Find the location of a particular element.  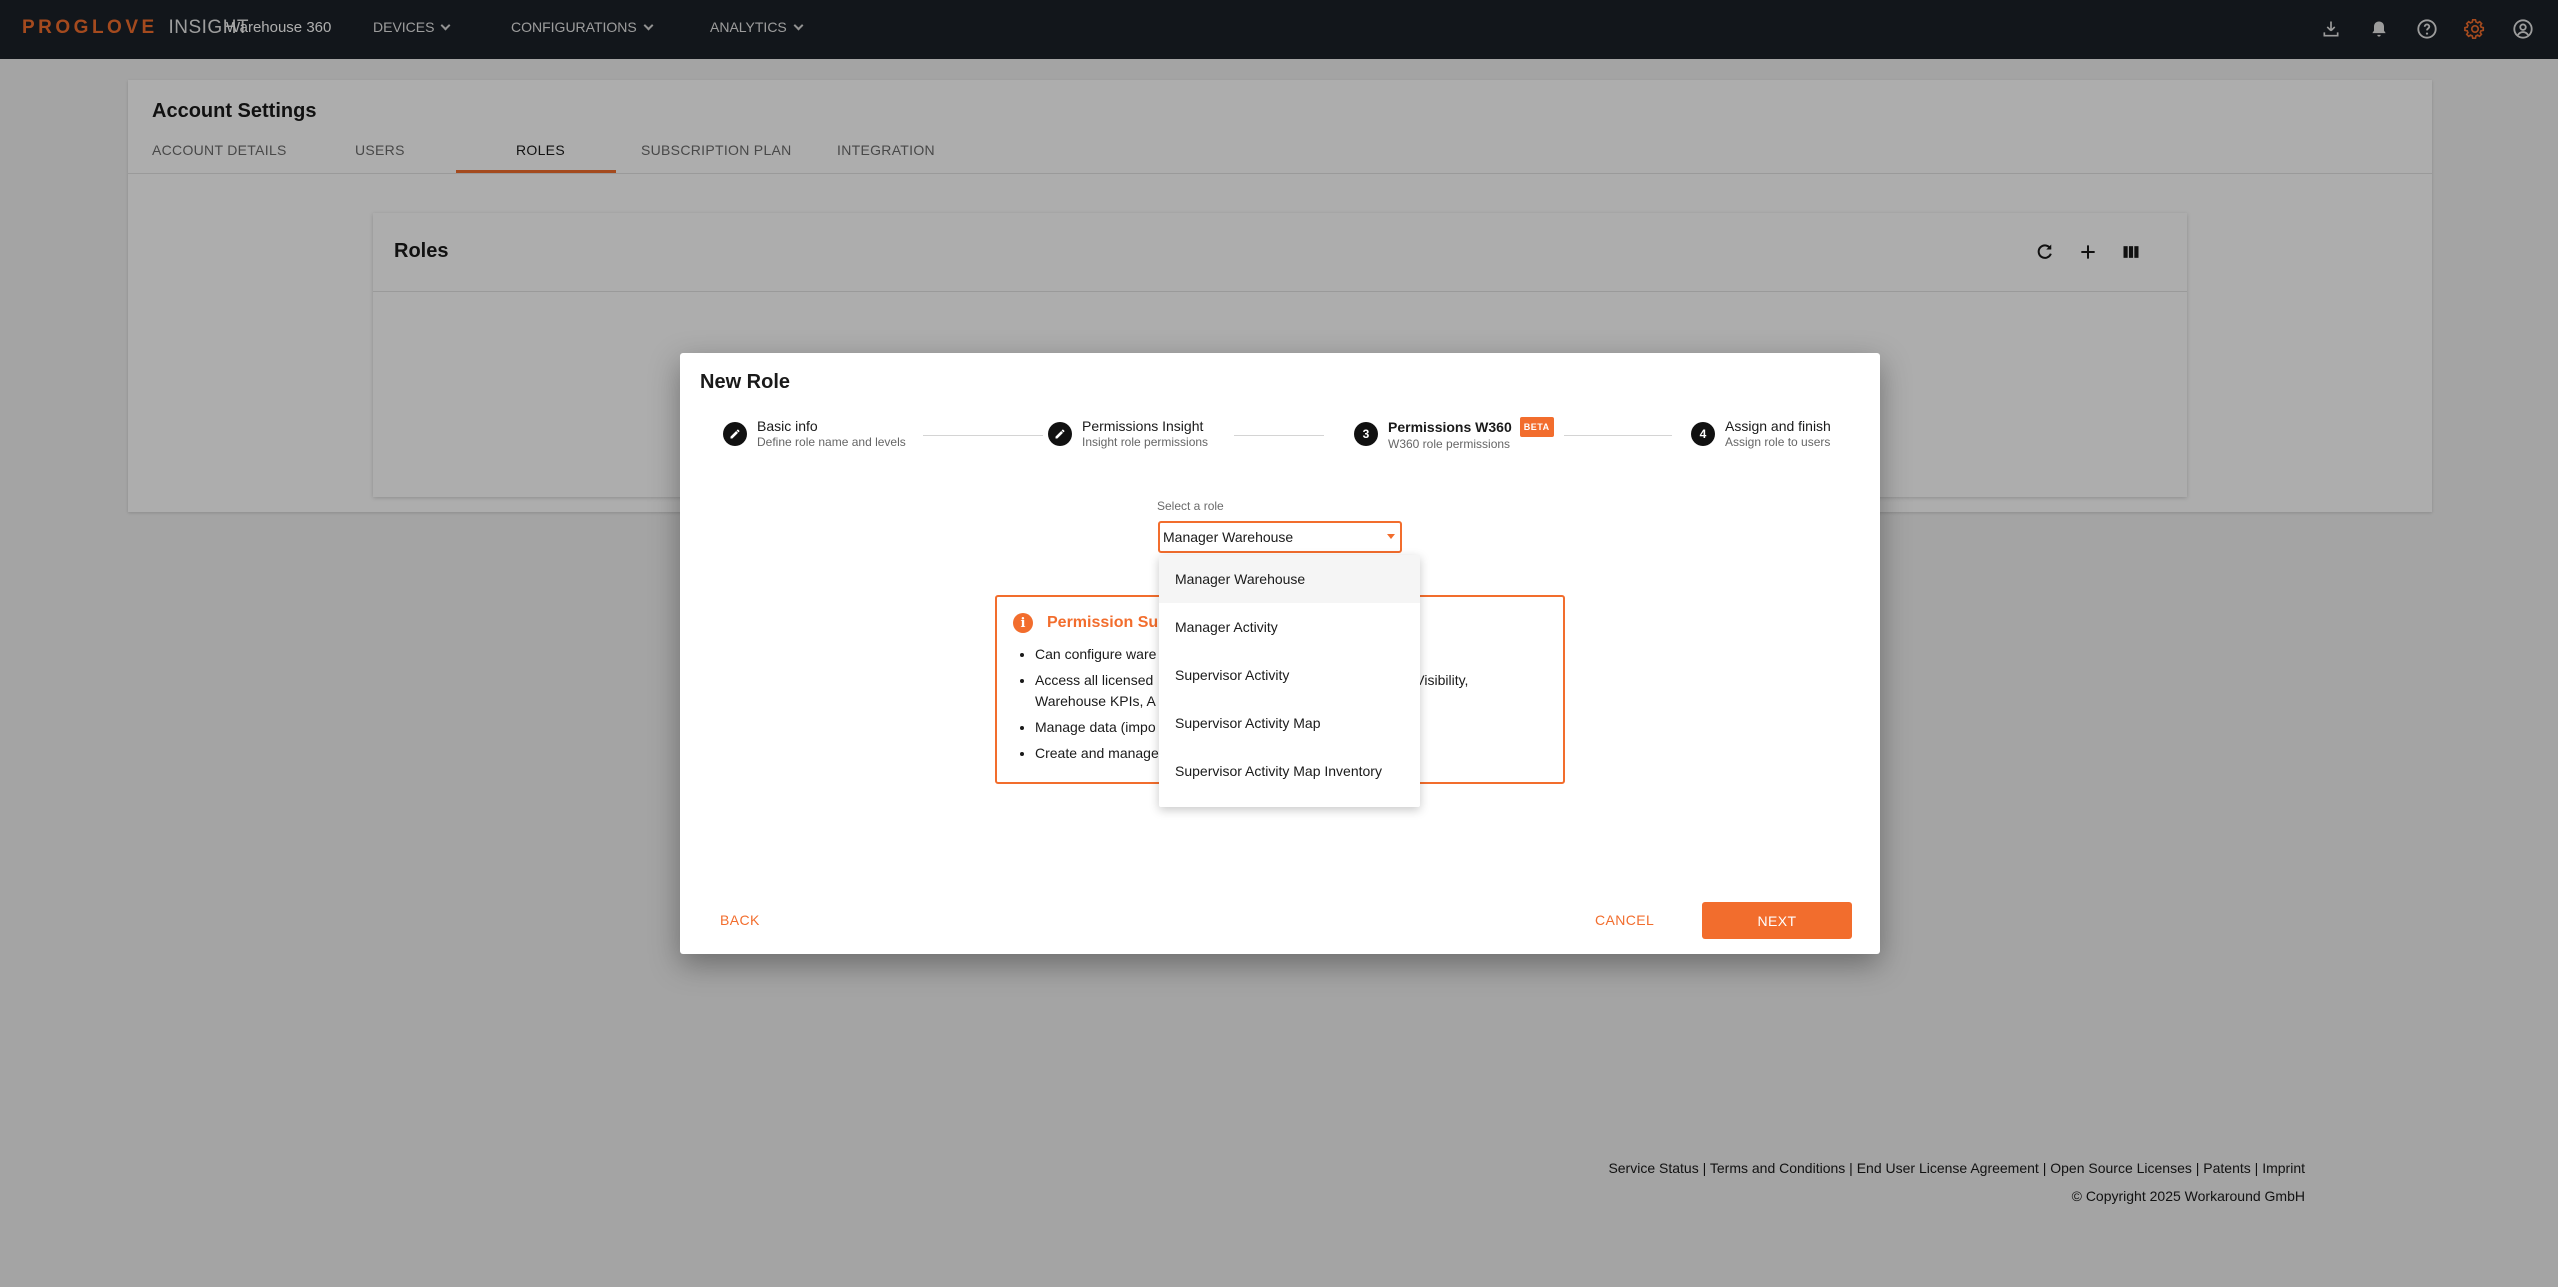

step-title: Permissions Insight is located at coordinates (1143, 426).